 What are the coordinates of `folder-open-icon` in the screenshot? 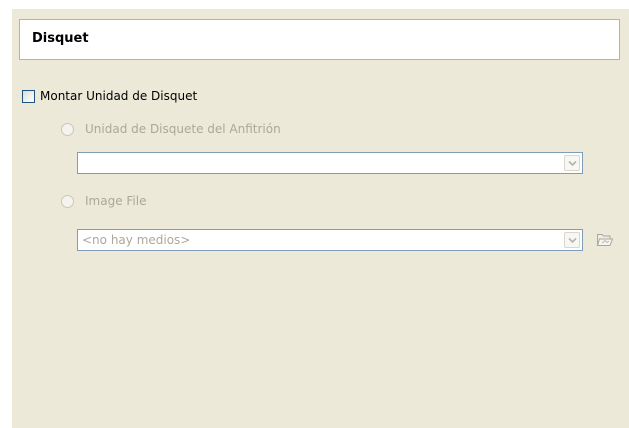 It's located at (605, 240).